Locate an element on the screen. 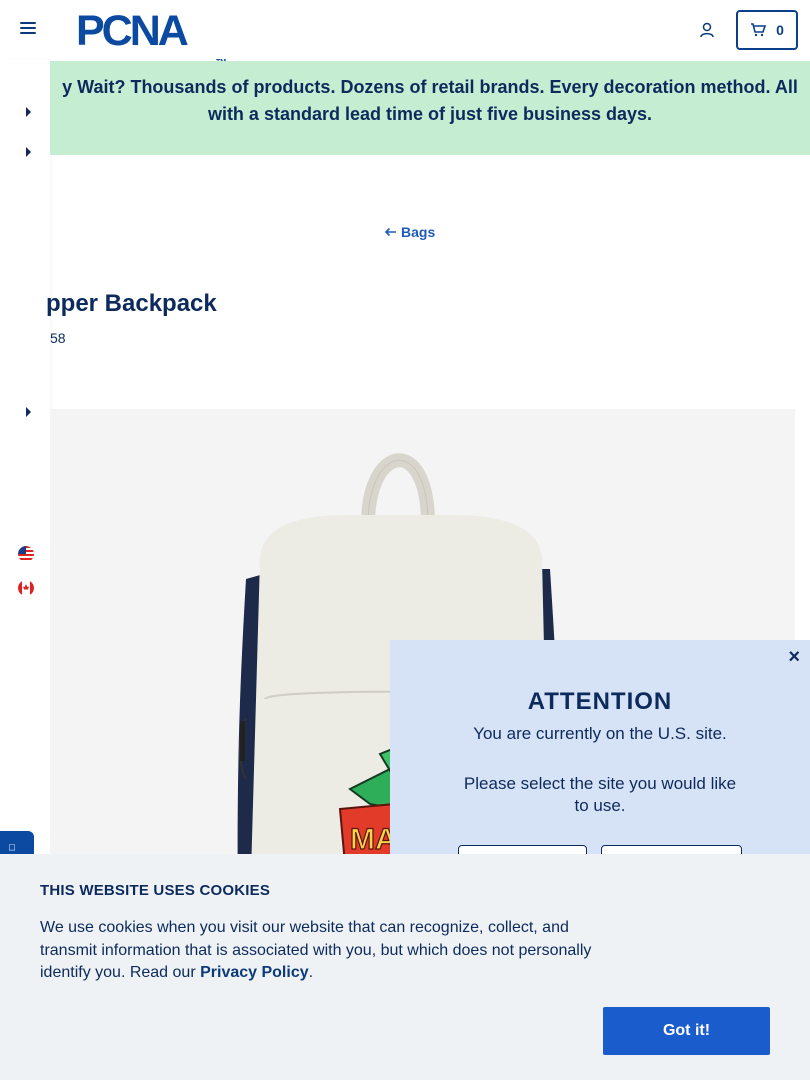  arrow-left-icon is located at coordinates (390, 232).